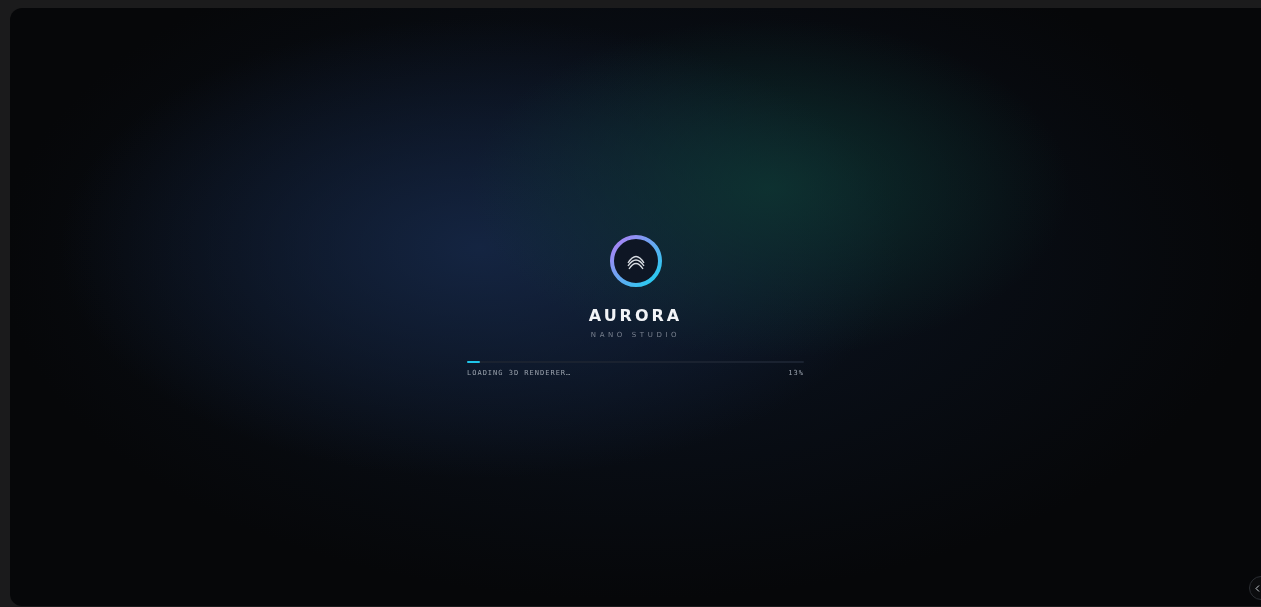  What do you see at coordinates (635, 261) in the screenshot?
I see `logo-icon` at bounding box center [635, 261].